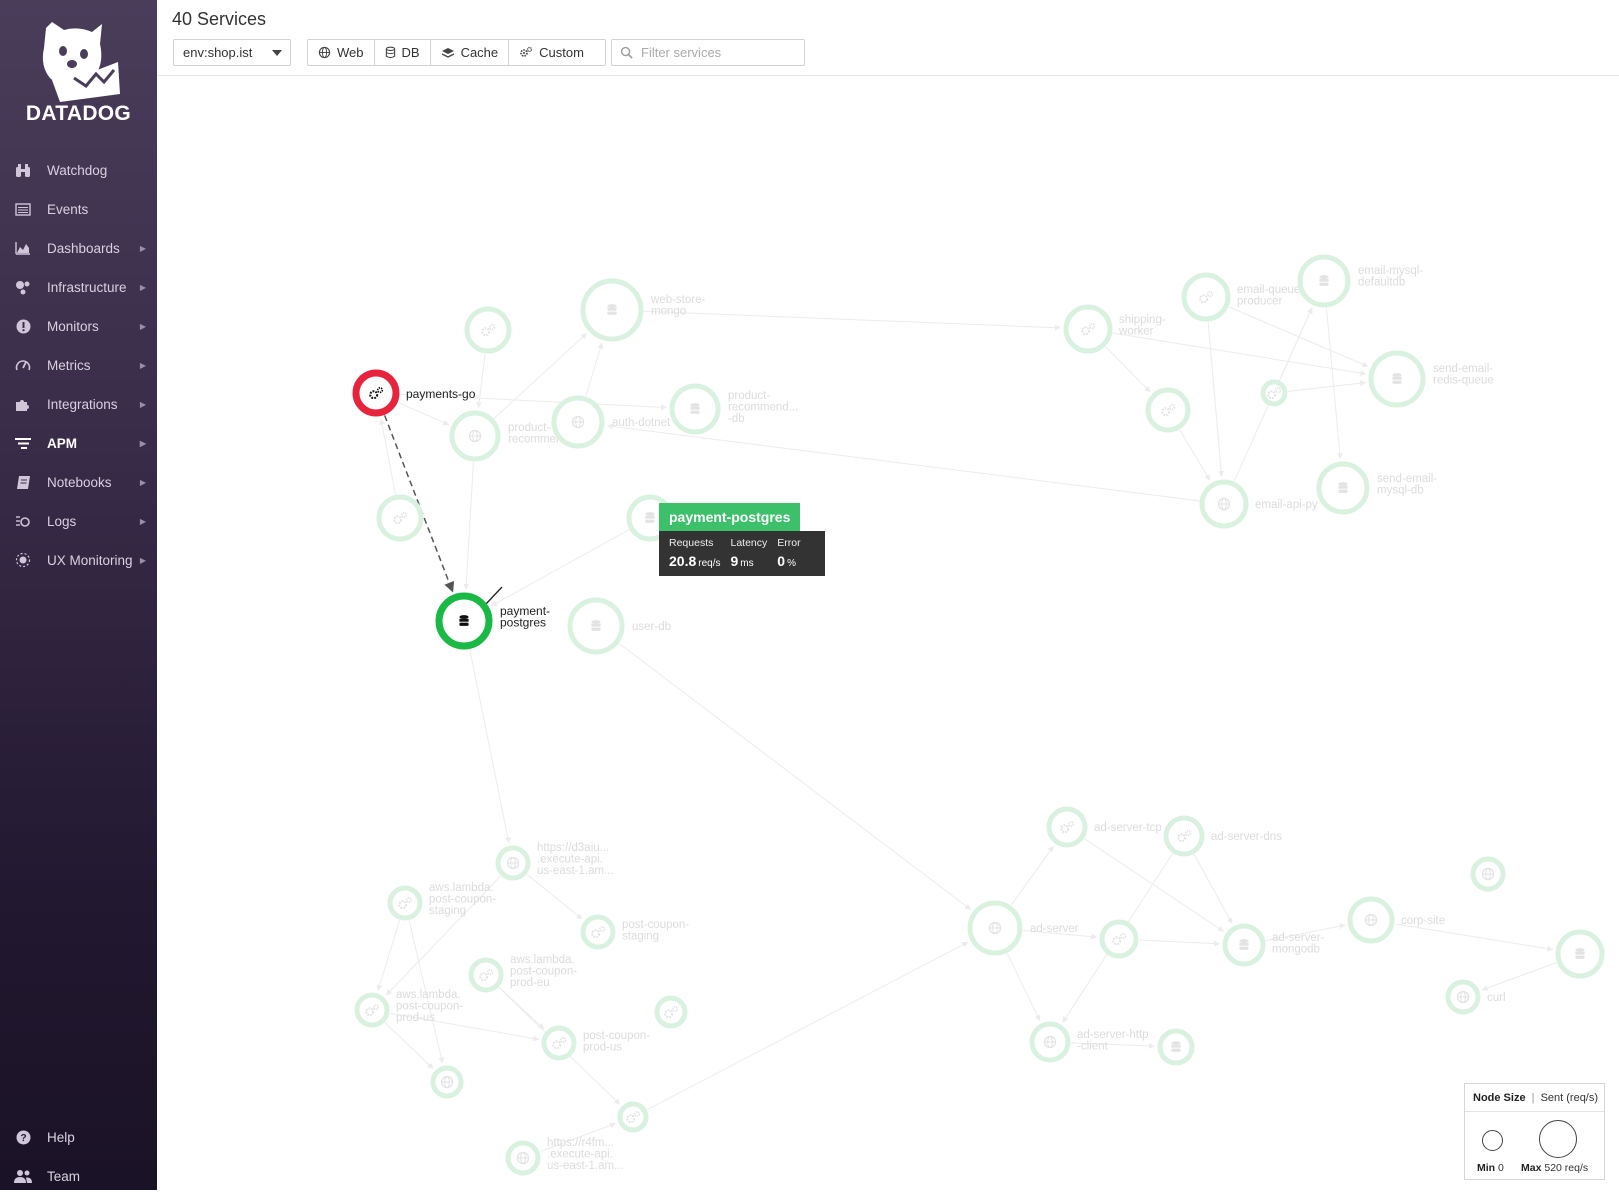  I want to click on filter-db-button: DB, so click(403, 52).